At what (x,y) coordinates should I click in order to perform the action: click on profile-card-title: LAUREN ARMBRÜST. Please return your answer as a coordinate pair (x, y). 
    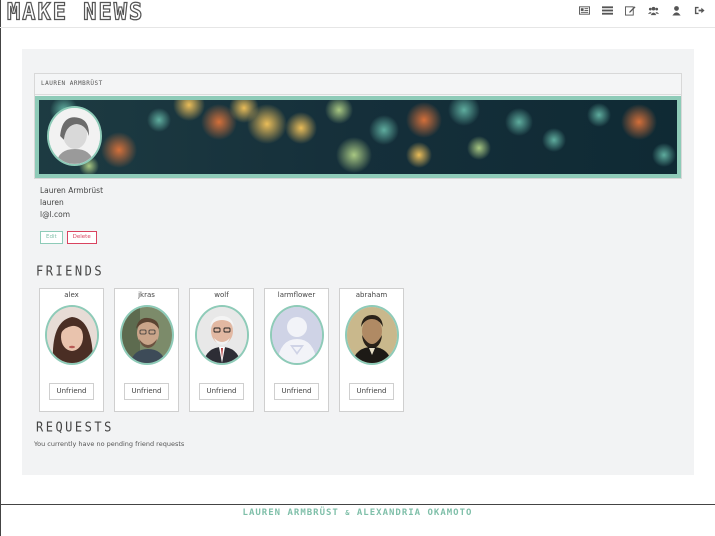
    Looking at the image, I should click on (72, 83).